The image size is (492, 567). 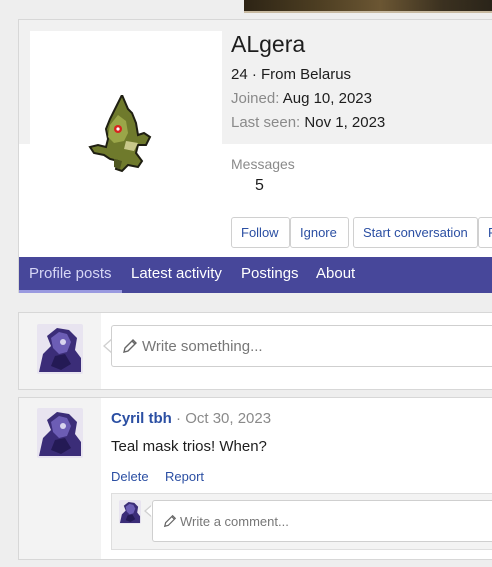 I want to click on delete-link: Delete, so click(x=130, y=476).